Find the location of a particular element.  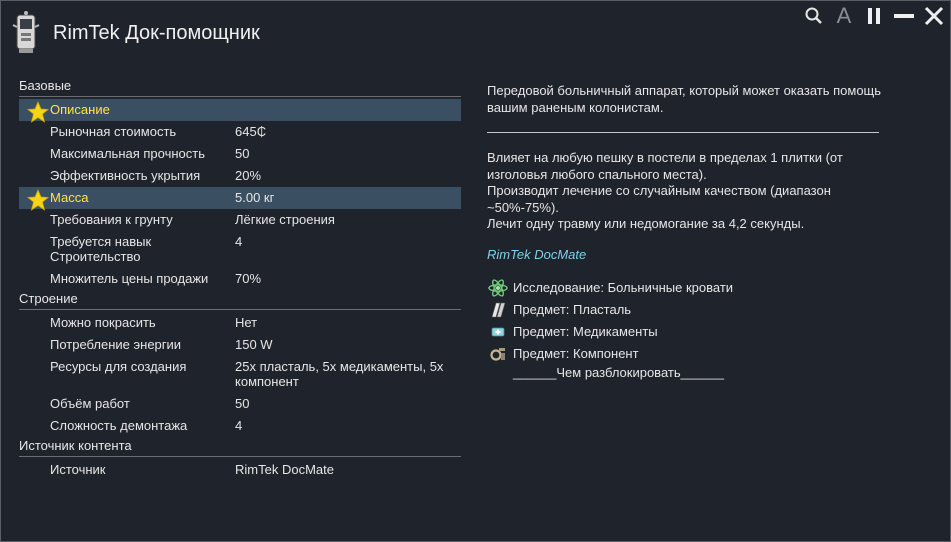

medicine-icon is located at coordinates (498, 332).